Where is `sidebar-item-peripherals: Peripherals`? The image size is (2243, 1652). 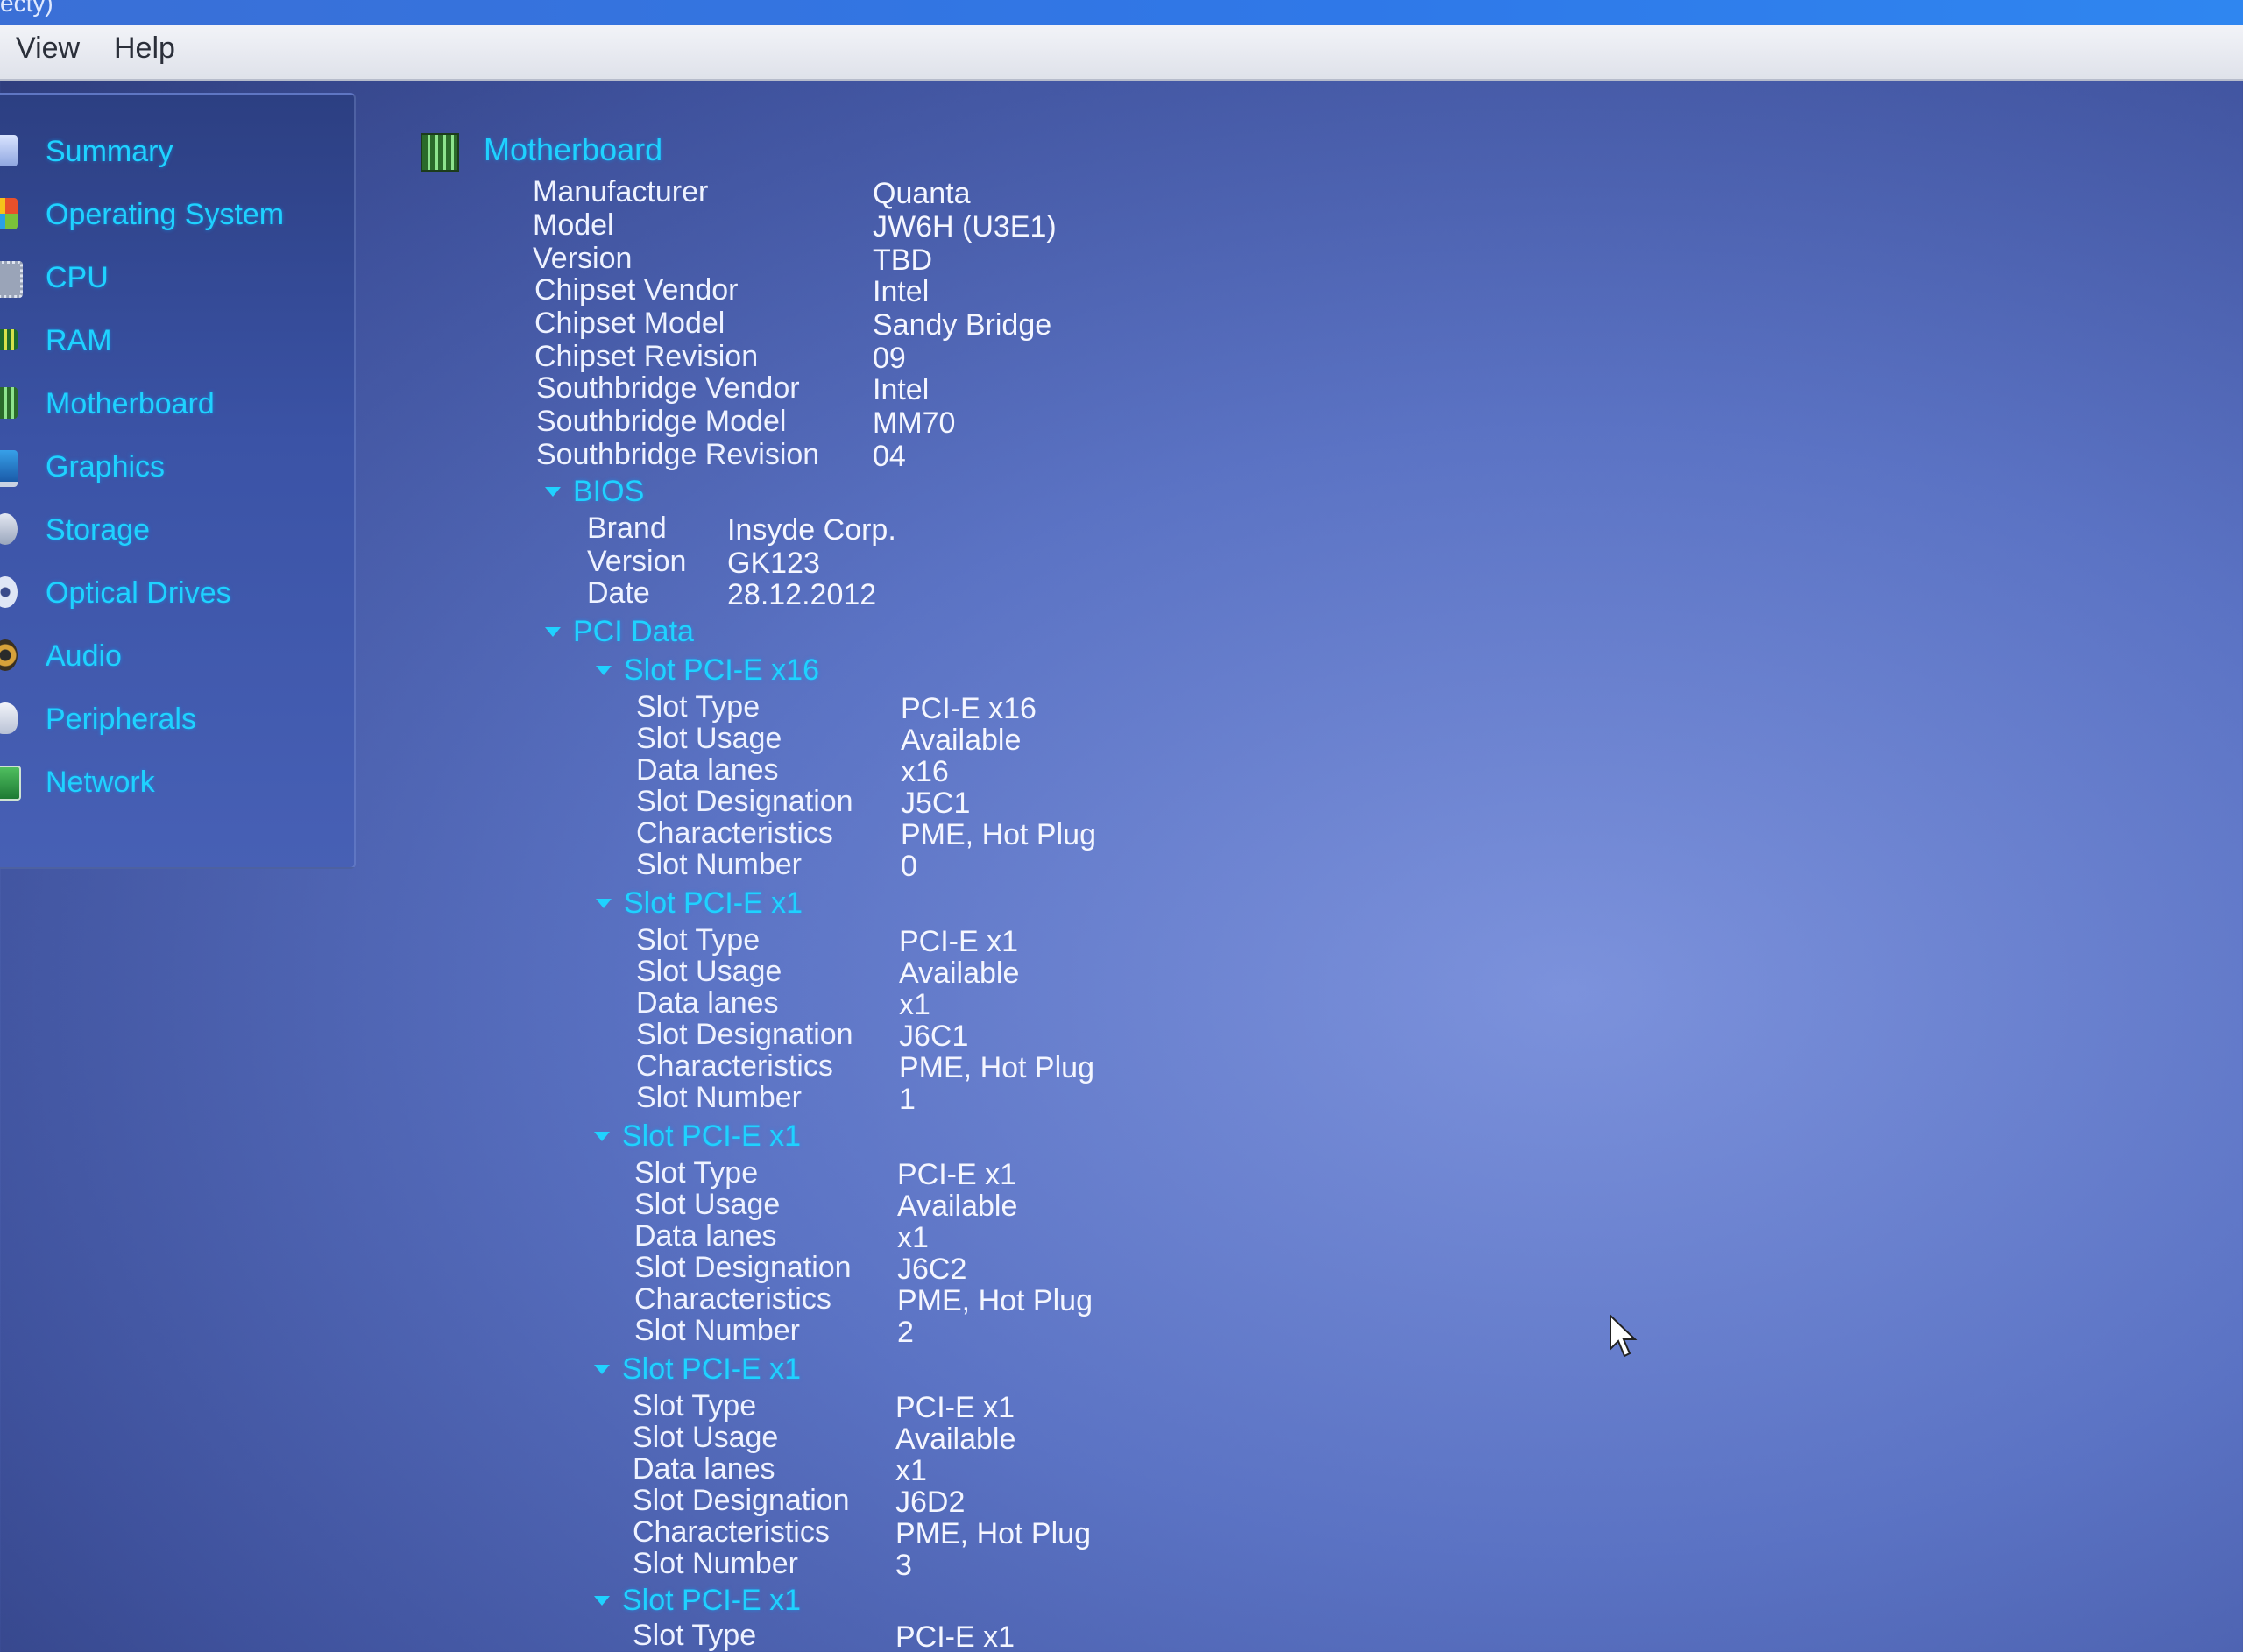
sidebar-item-peripherals: Peripherals is located at coordinates (171, 718).